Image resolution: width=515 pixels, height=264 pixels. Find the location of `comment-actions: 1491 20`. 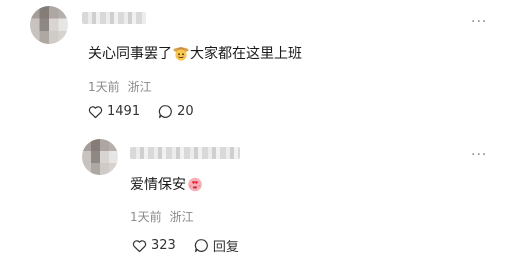

comment-actions: 1491 20 is located at coordinates (141, 111).